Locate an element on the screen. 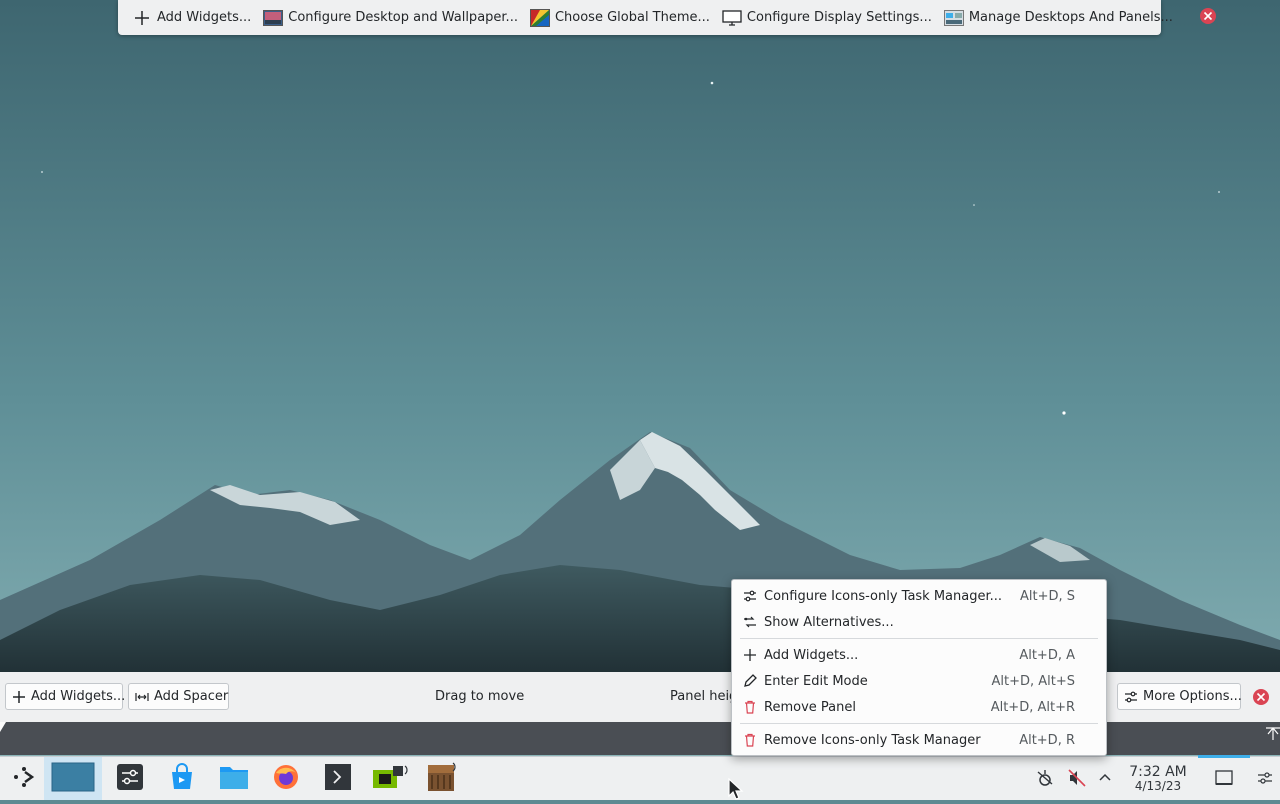  taskbar-panel: 7:32 AM 4/13/23 is located at coordinates (640, 778).